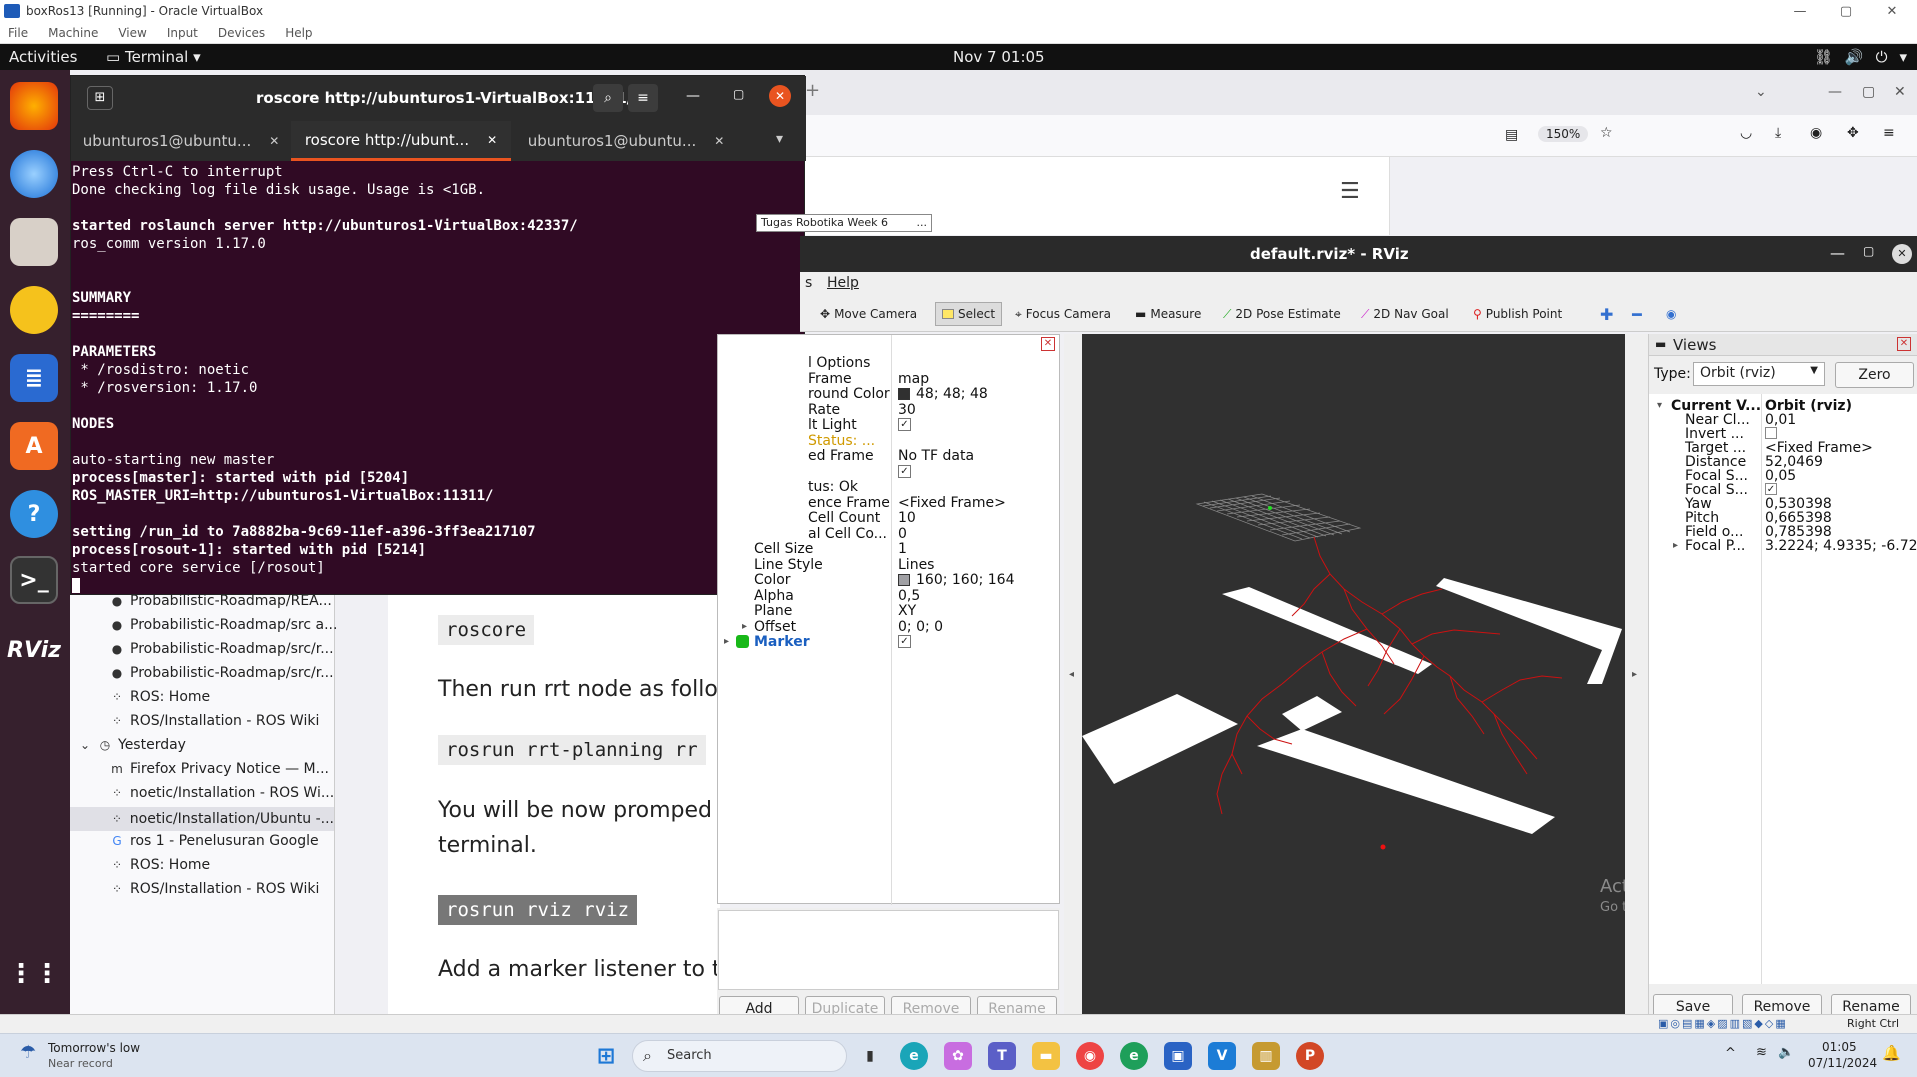 The image size is (1917, 1077). What do you see at coordinates (999, 57) in the screenshot?
I see `clock: Nov 7 01:05` at bounding box center [999, 57].